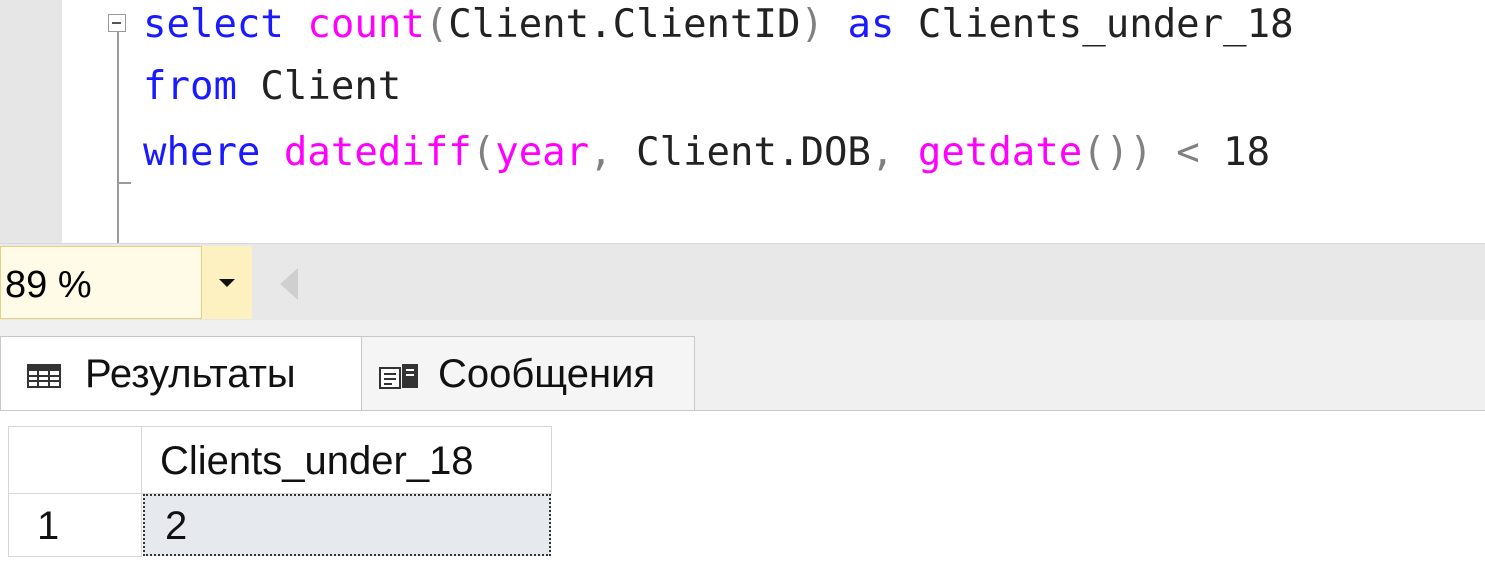  What do you see at coordinates (1247, 152) in the screenshot?
I see `number-literal: 18` at bounding box center [1247, 152].